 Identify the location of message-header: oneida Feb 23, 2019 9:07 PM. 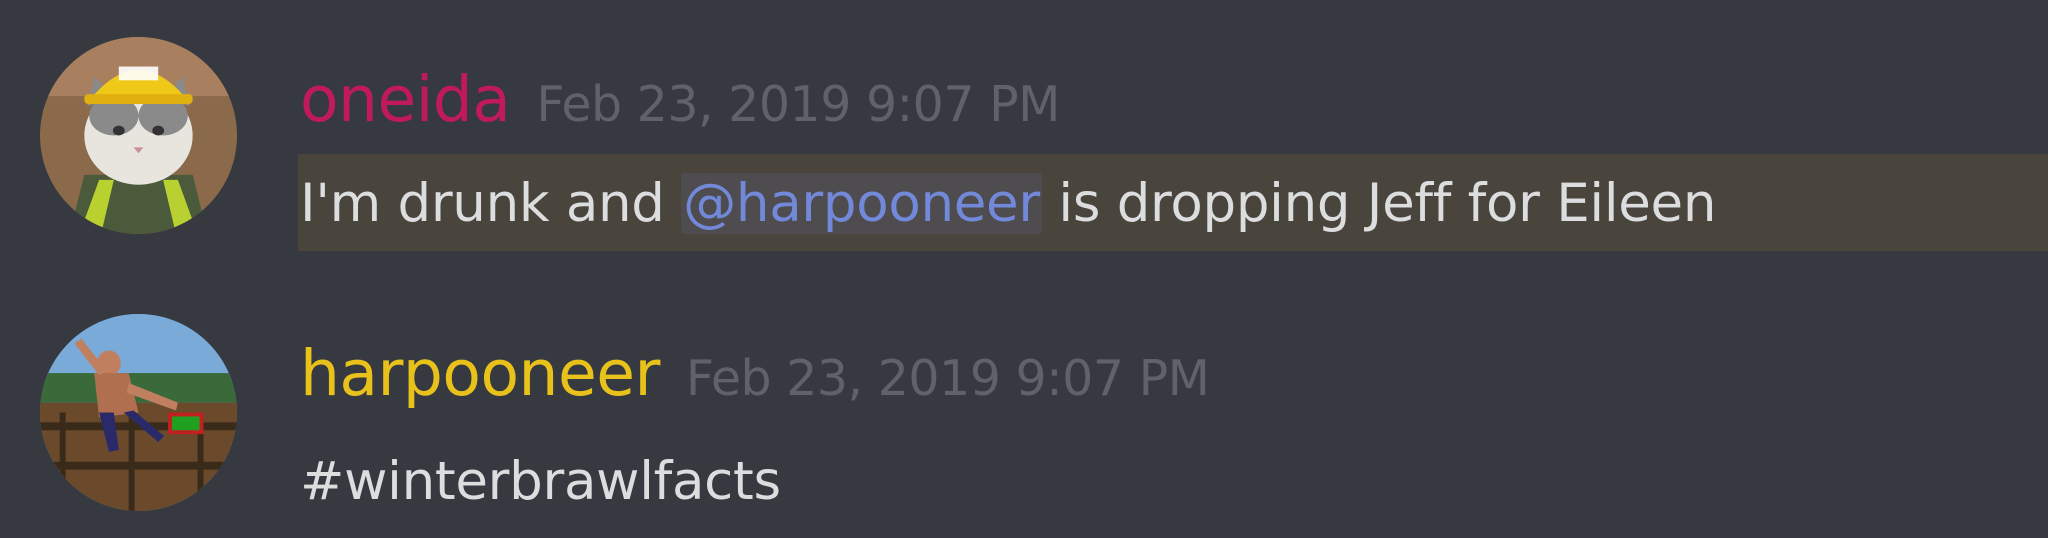
(680, 102).